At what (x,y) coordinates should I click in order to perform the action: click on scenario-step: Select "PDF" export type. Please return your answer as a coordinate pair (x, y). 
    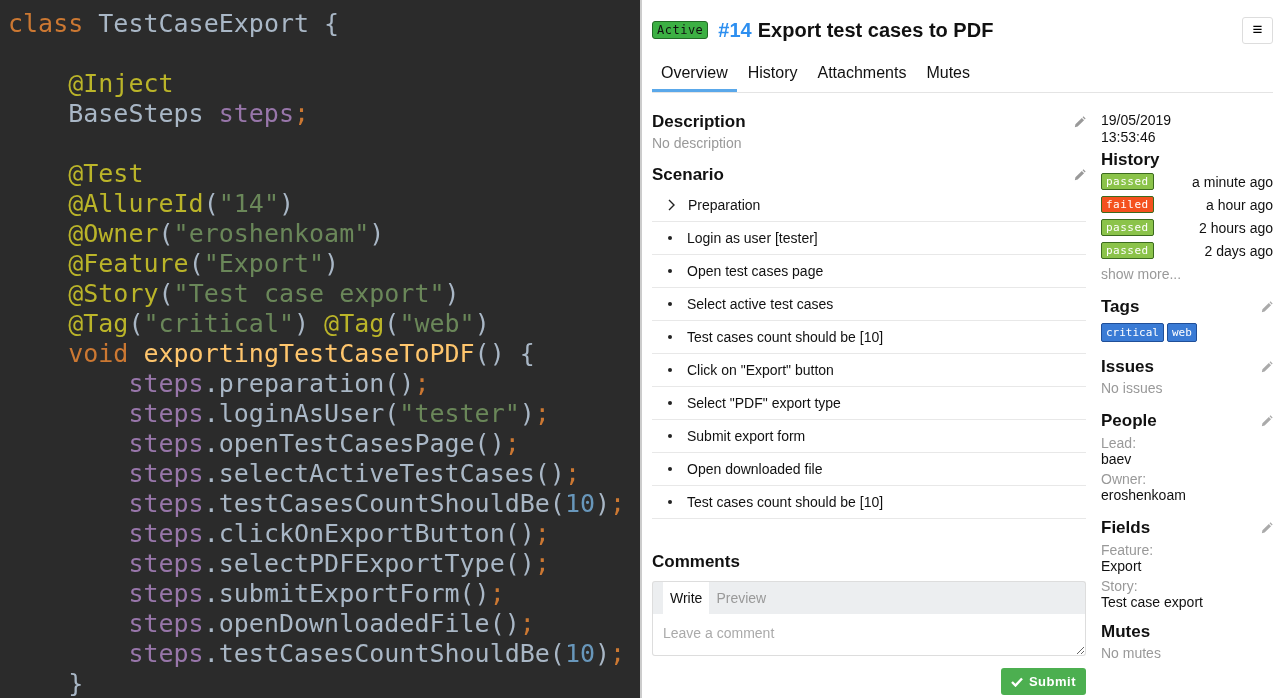
    Looking at the image, I should click on (764, 403).